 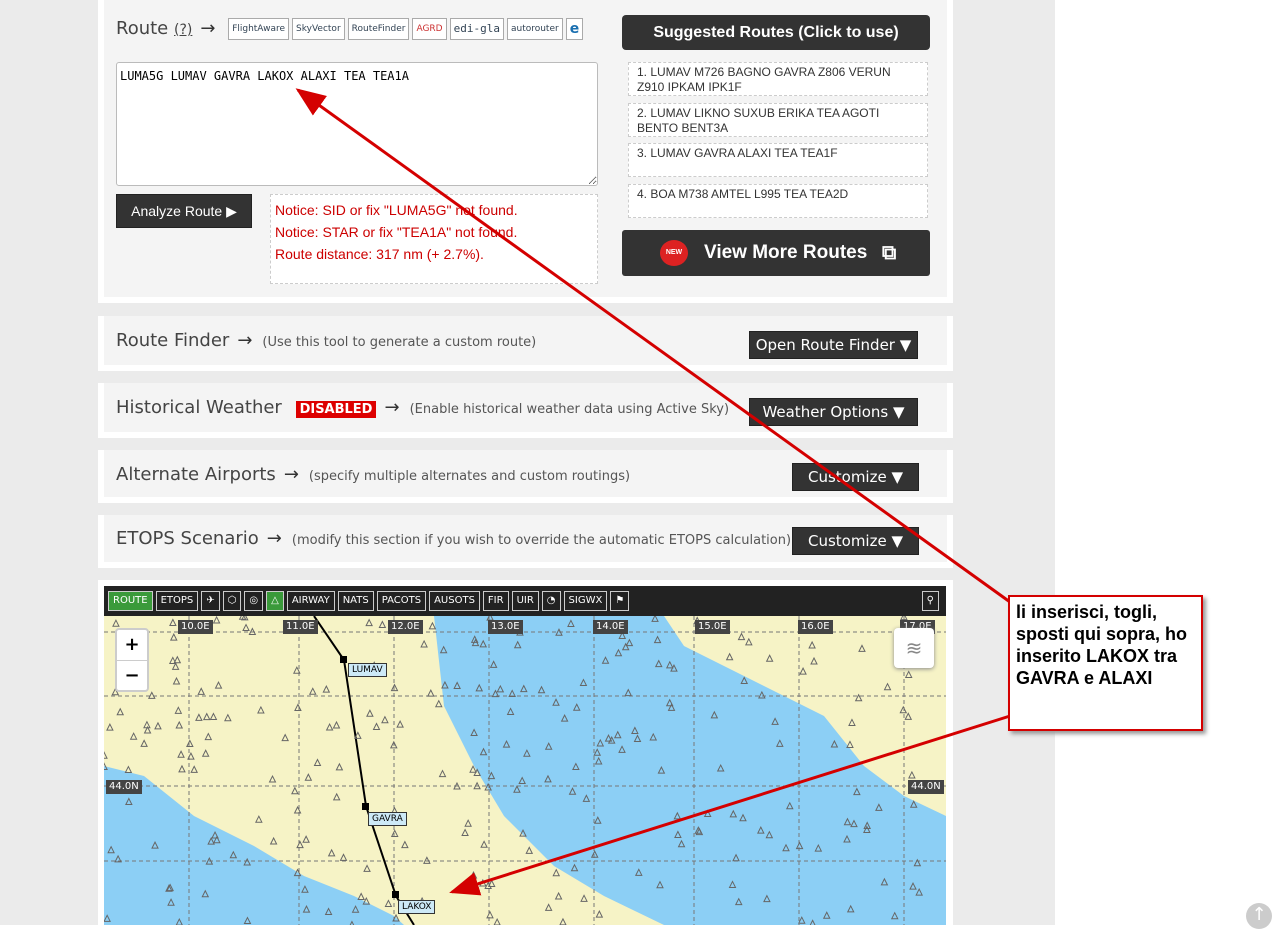 I want to click on scroll-top-icon: ↑, so click(x=1259, y=916).